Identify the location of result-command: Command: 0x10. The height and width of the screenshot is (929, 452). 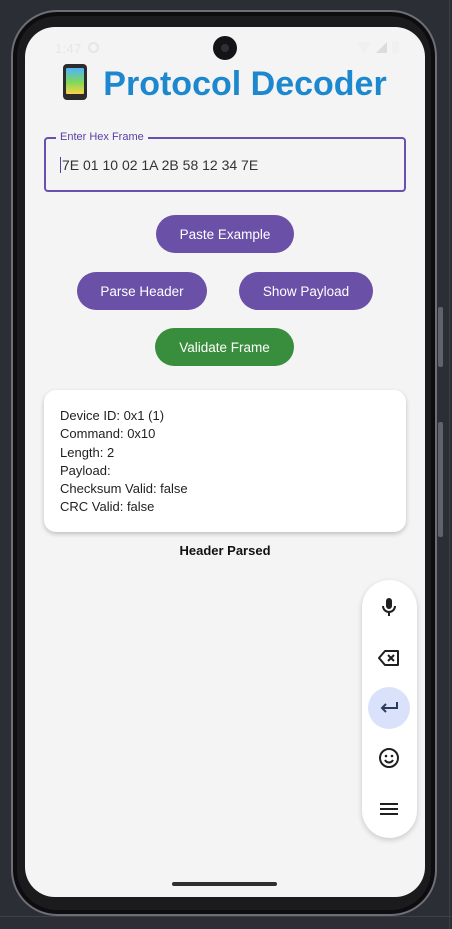
(108, 434).